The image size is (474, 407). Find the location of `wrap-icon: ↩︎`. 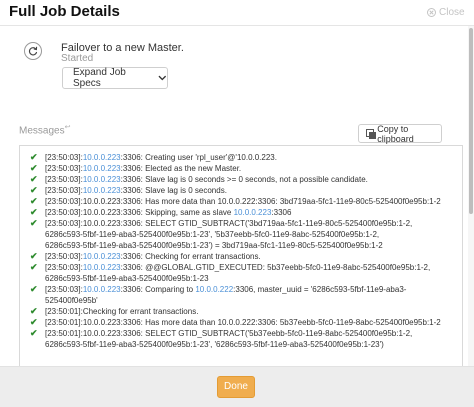

wrap-icon: ↩︎ is located at coordinates (67, 127).